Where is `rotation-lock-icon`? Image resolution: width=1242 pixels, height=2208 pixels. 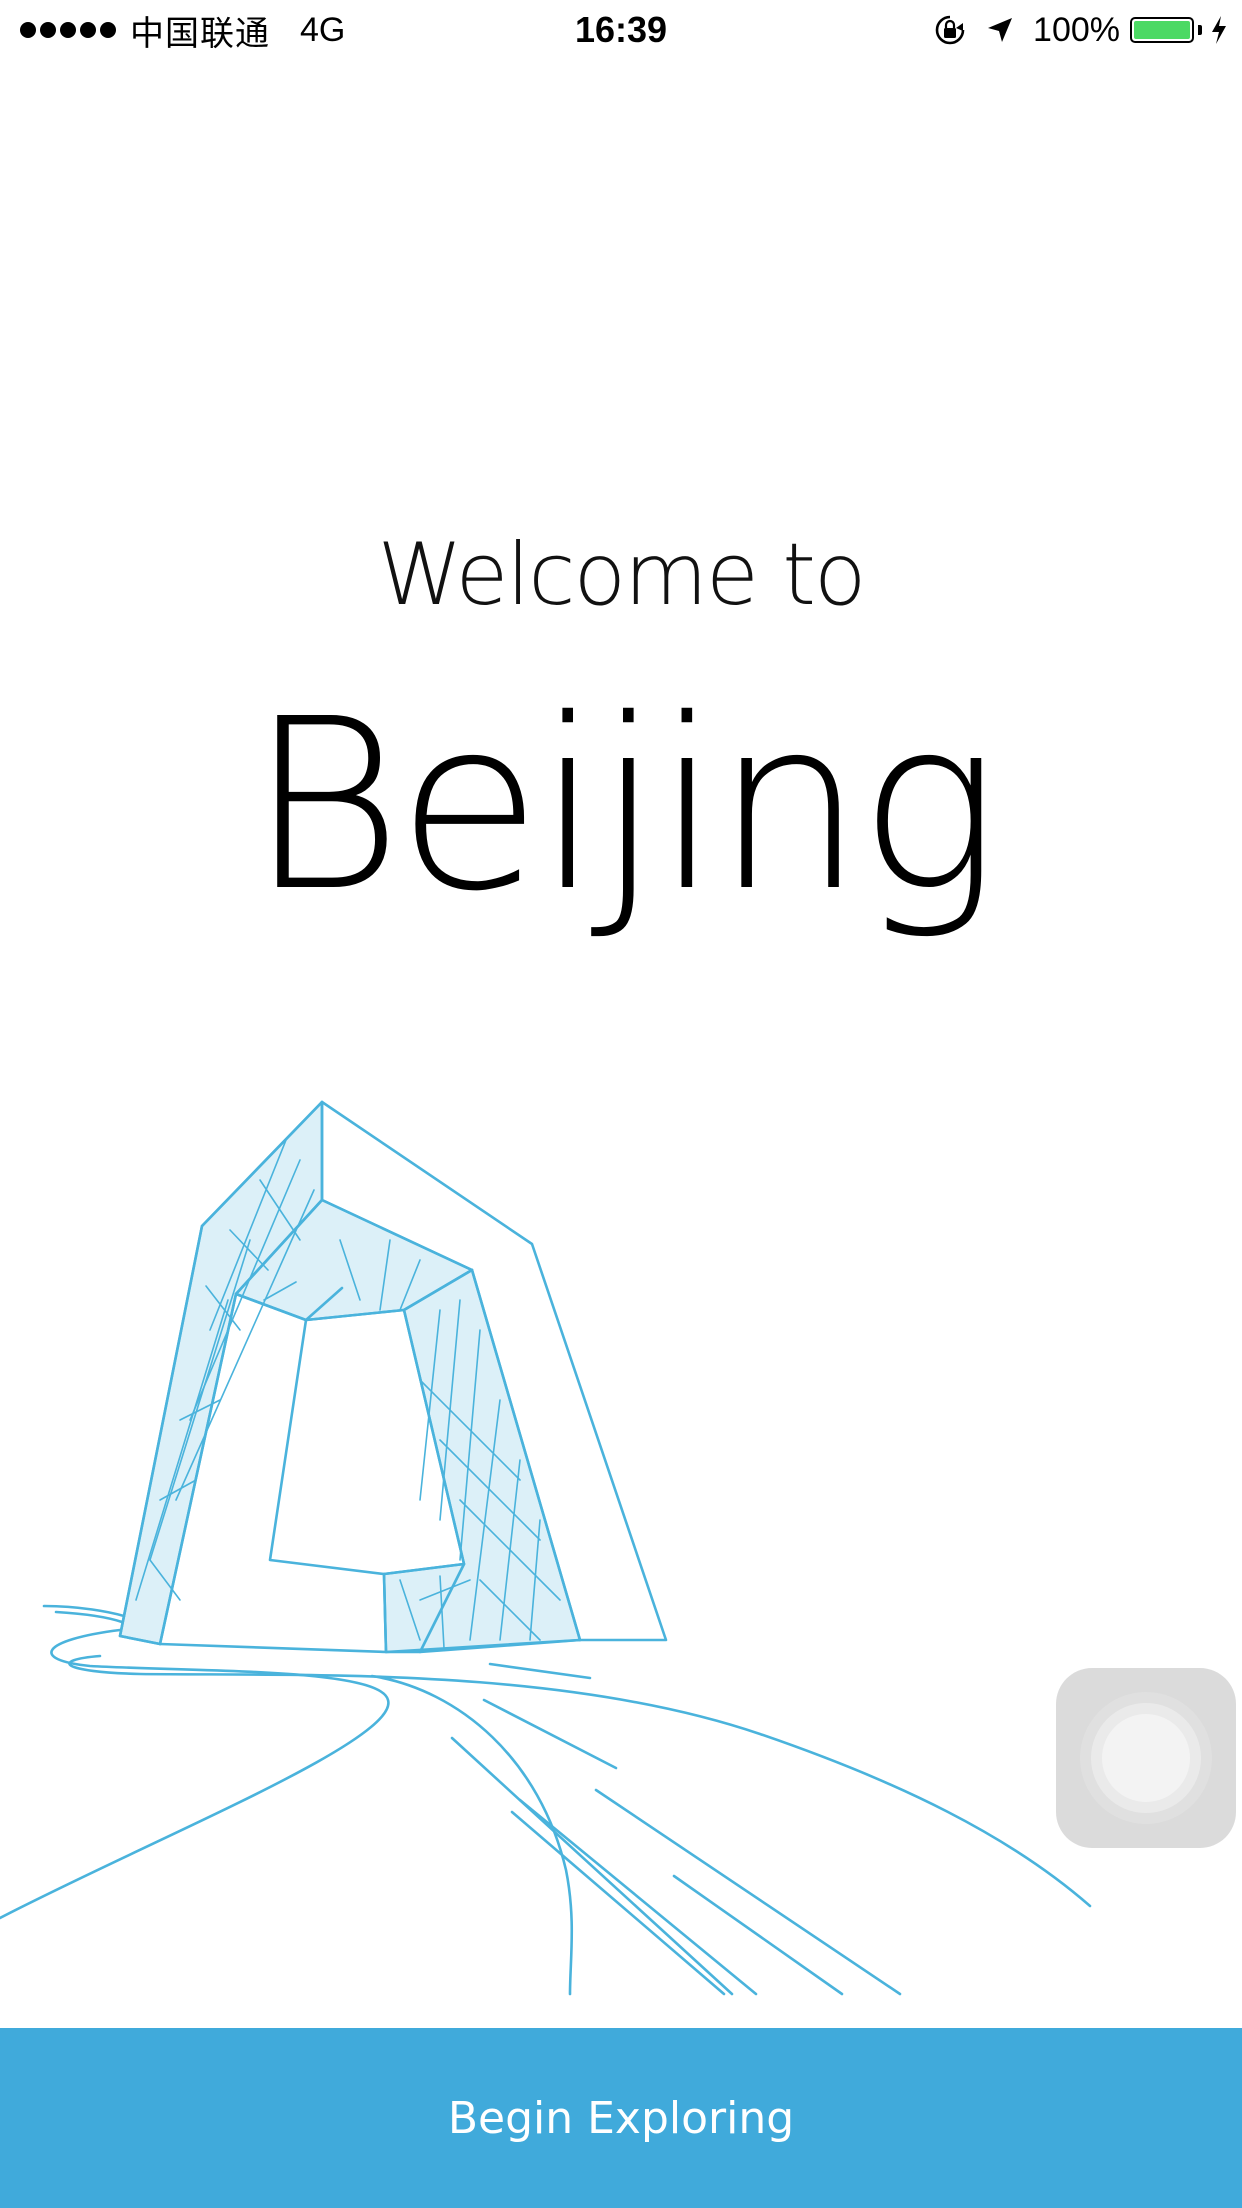 rotation-lock-icon is located at coordinates (950, 30).